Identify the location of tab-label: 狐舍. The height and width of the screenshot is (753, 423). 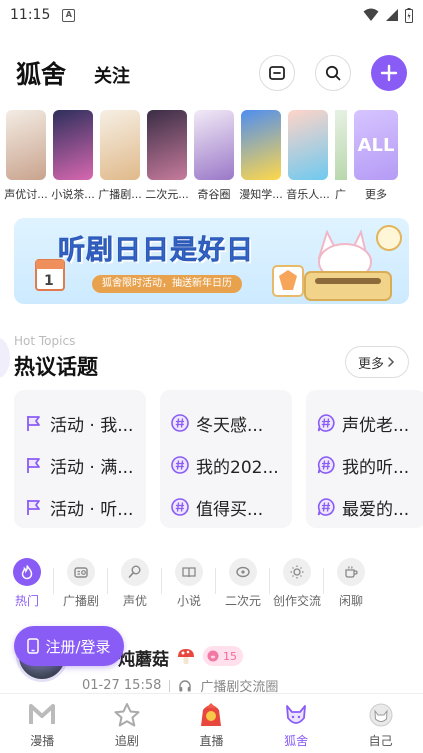
(296, 741).